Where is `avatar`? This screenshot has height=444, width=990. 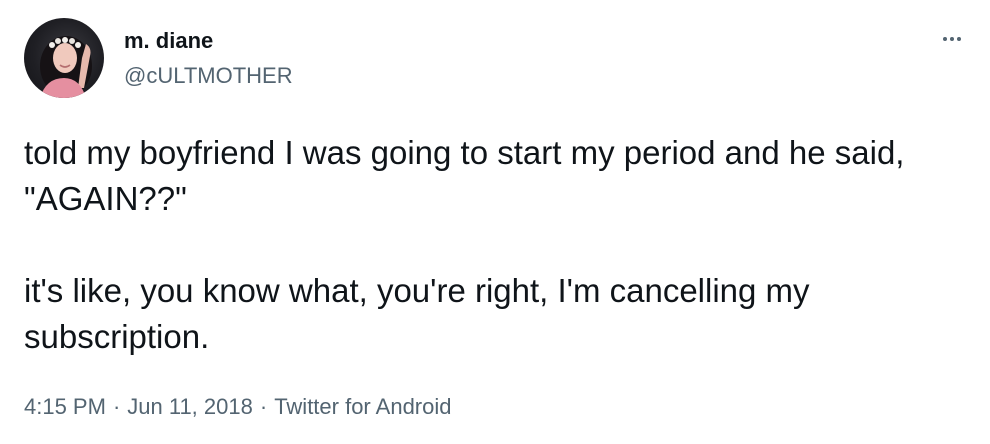 avatar is located at coordinates (64, 58).